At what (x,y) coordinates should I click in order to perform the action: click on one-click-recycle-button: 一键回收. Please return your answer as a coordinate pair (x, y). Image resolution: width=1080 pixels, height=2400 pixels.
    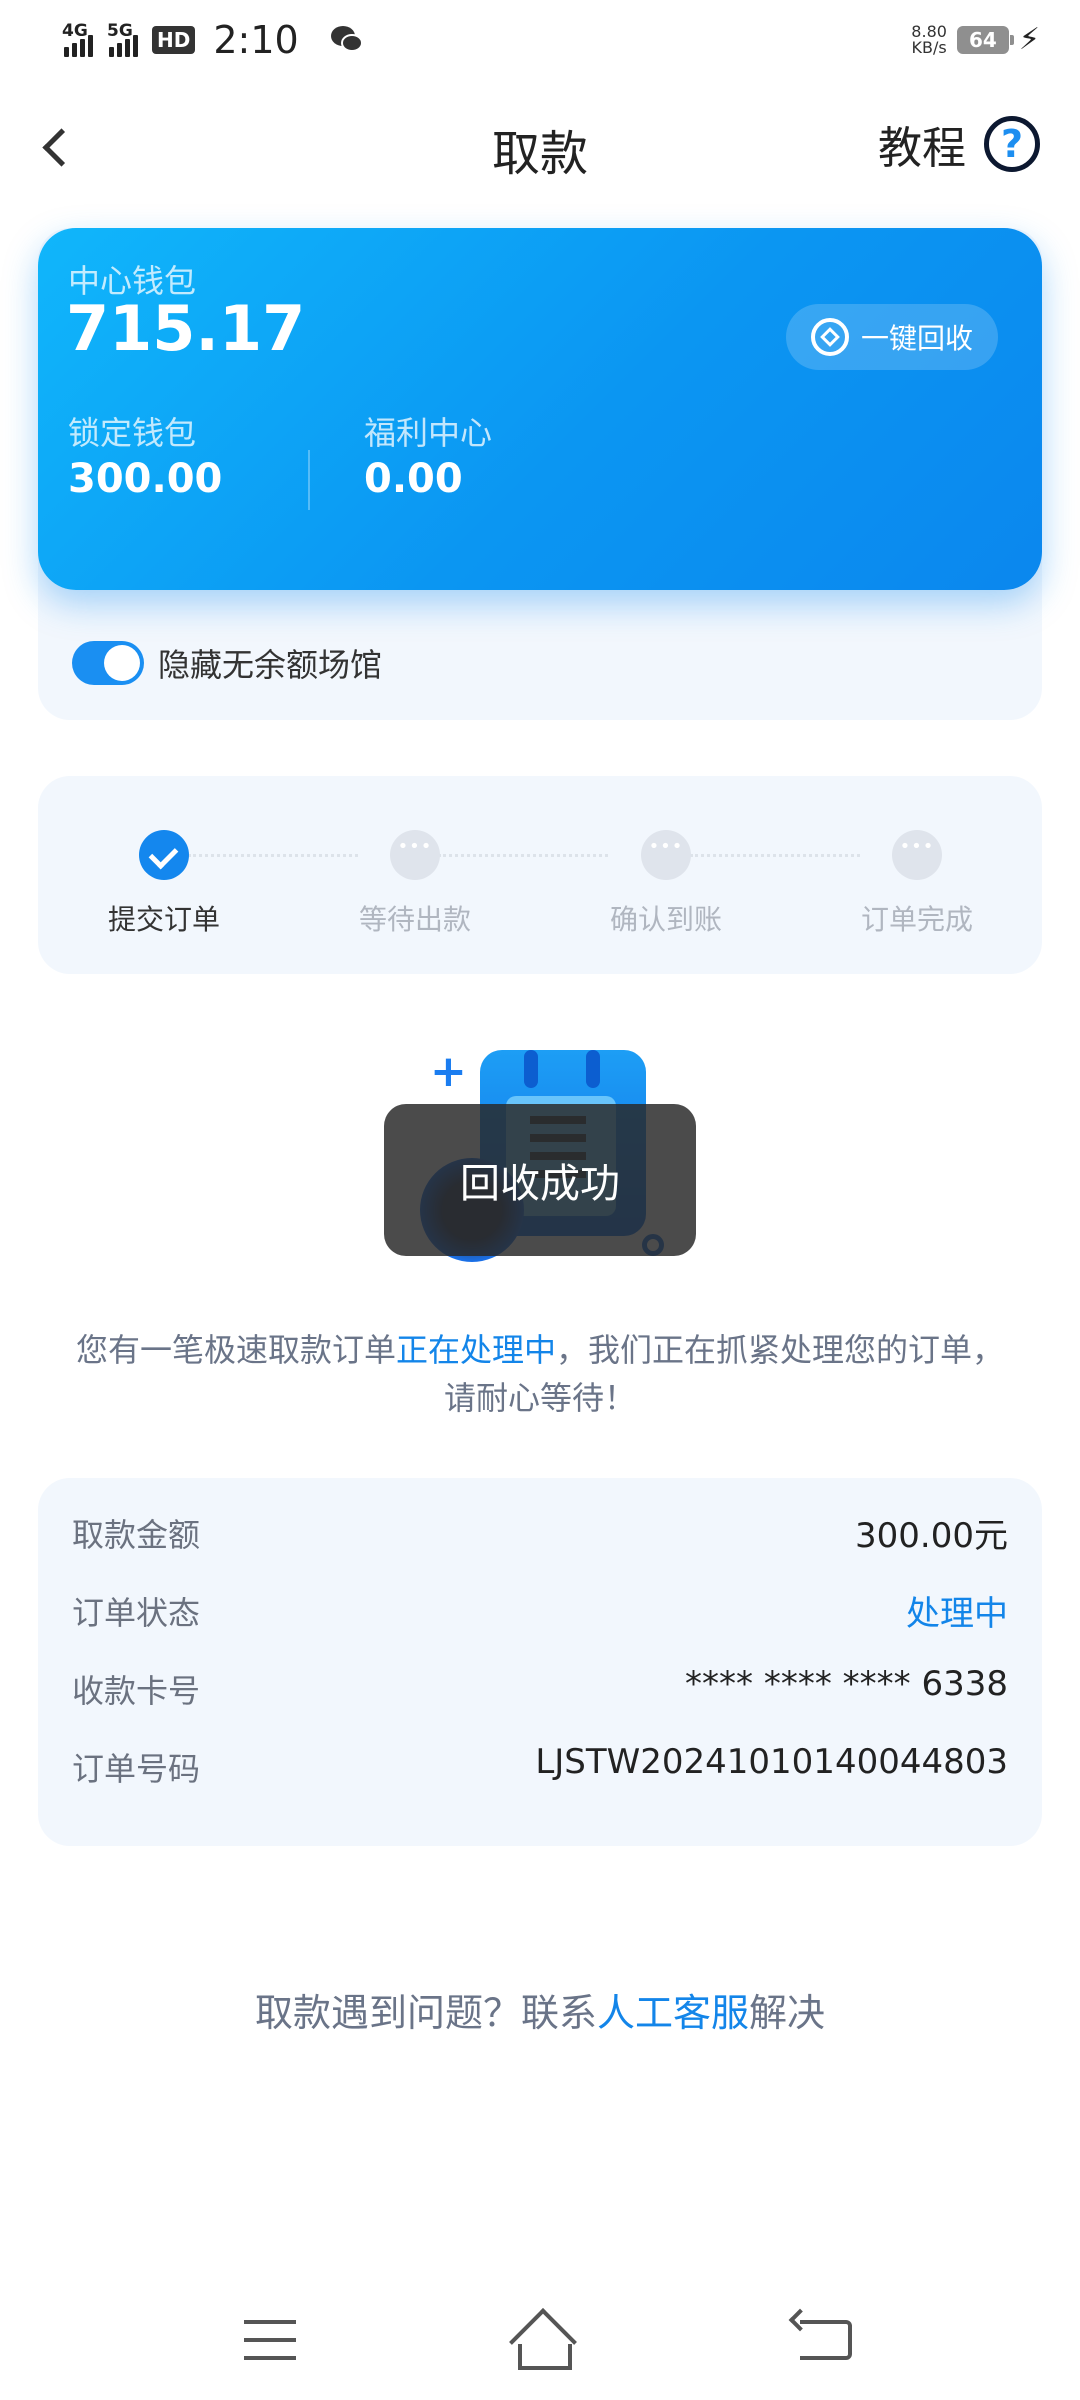
    Looking at the image, I should click on (892, 337).